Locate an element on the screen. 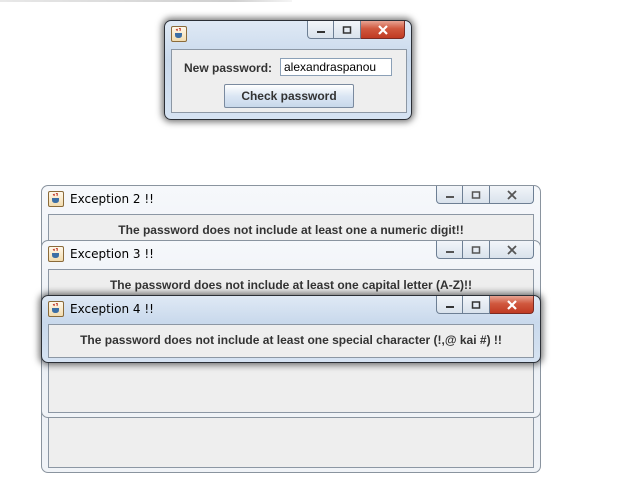  password-input is located at coordinates (336, 67).